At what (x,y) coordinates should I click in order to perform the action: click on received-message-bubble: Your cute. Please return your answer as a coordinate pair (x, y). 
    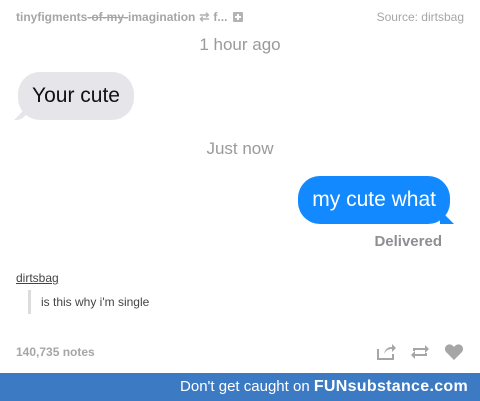
    Looking at the image, I should click on (76, 96).